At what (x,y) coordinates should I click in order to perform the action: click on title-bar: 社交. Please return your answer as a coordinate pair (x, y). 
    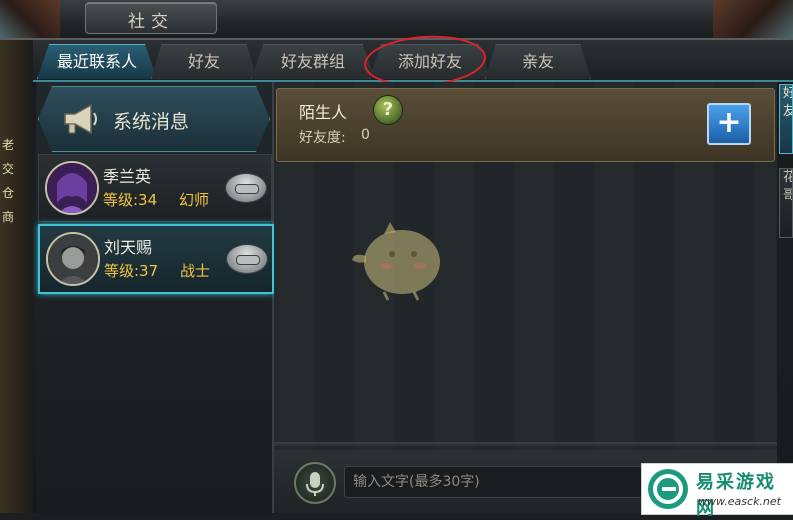
    Looking at the image, I should click on (396, 20).